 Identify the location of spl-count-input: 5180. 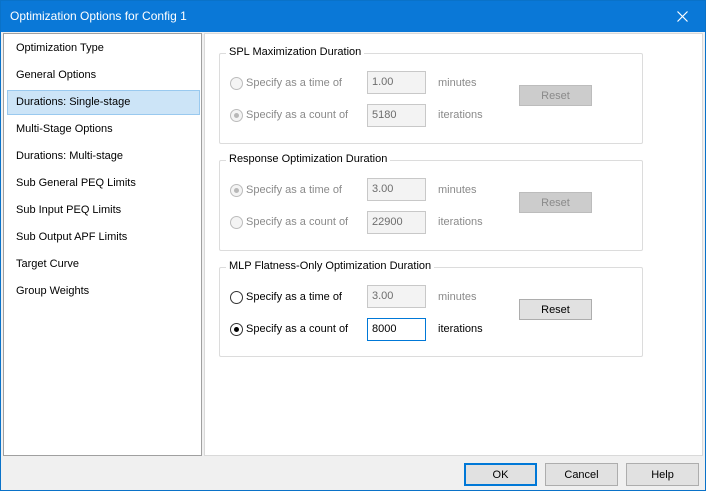
(396, 115).